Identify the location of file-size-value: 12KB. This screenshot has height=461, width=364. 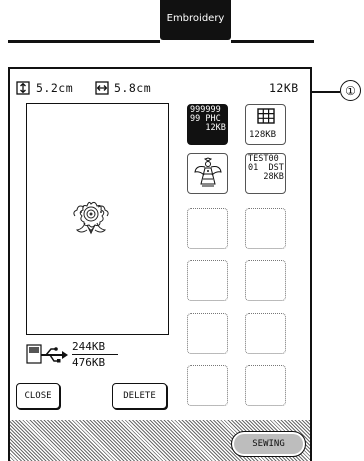
(284, 88).